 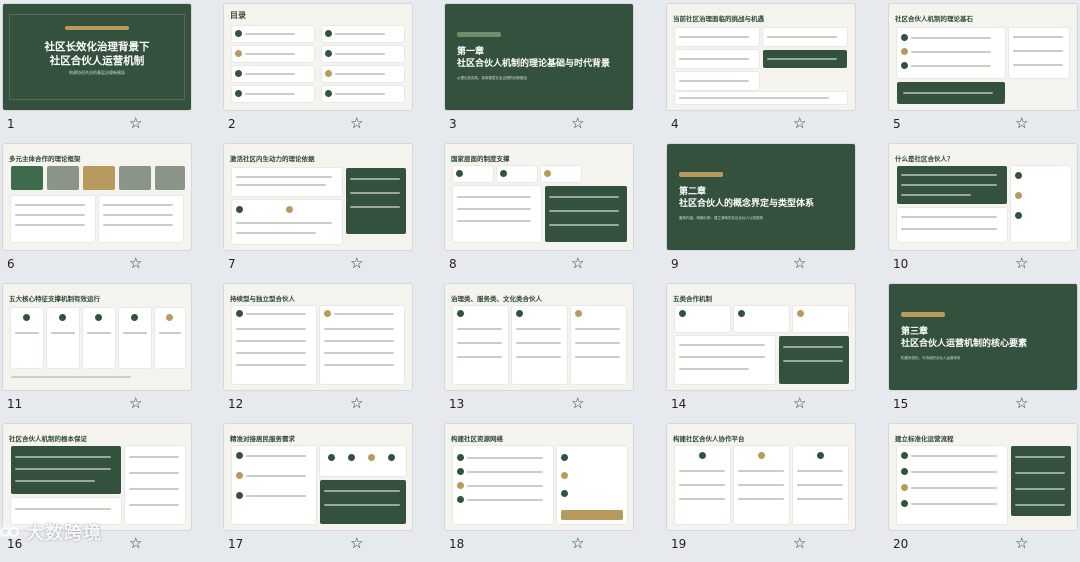 I want to click on slide-preview: 社区合伙人机制的理论基石, so click(x=983, y=57).